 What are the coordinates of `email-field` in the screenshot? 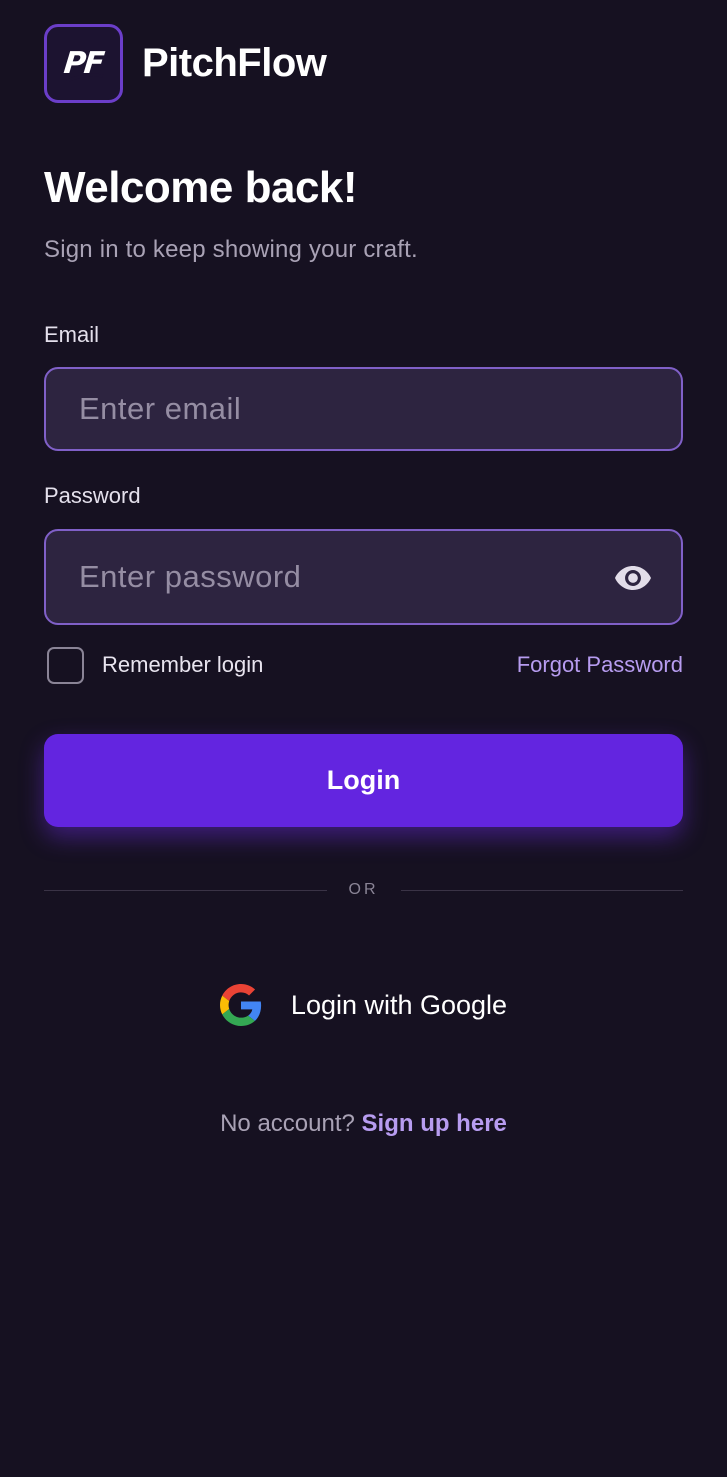 It's located at (363, 409).